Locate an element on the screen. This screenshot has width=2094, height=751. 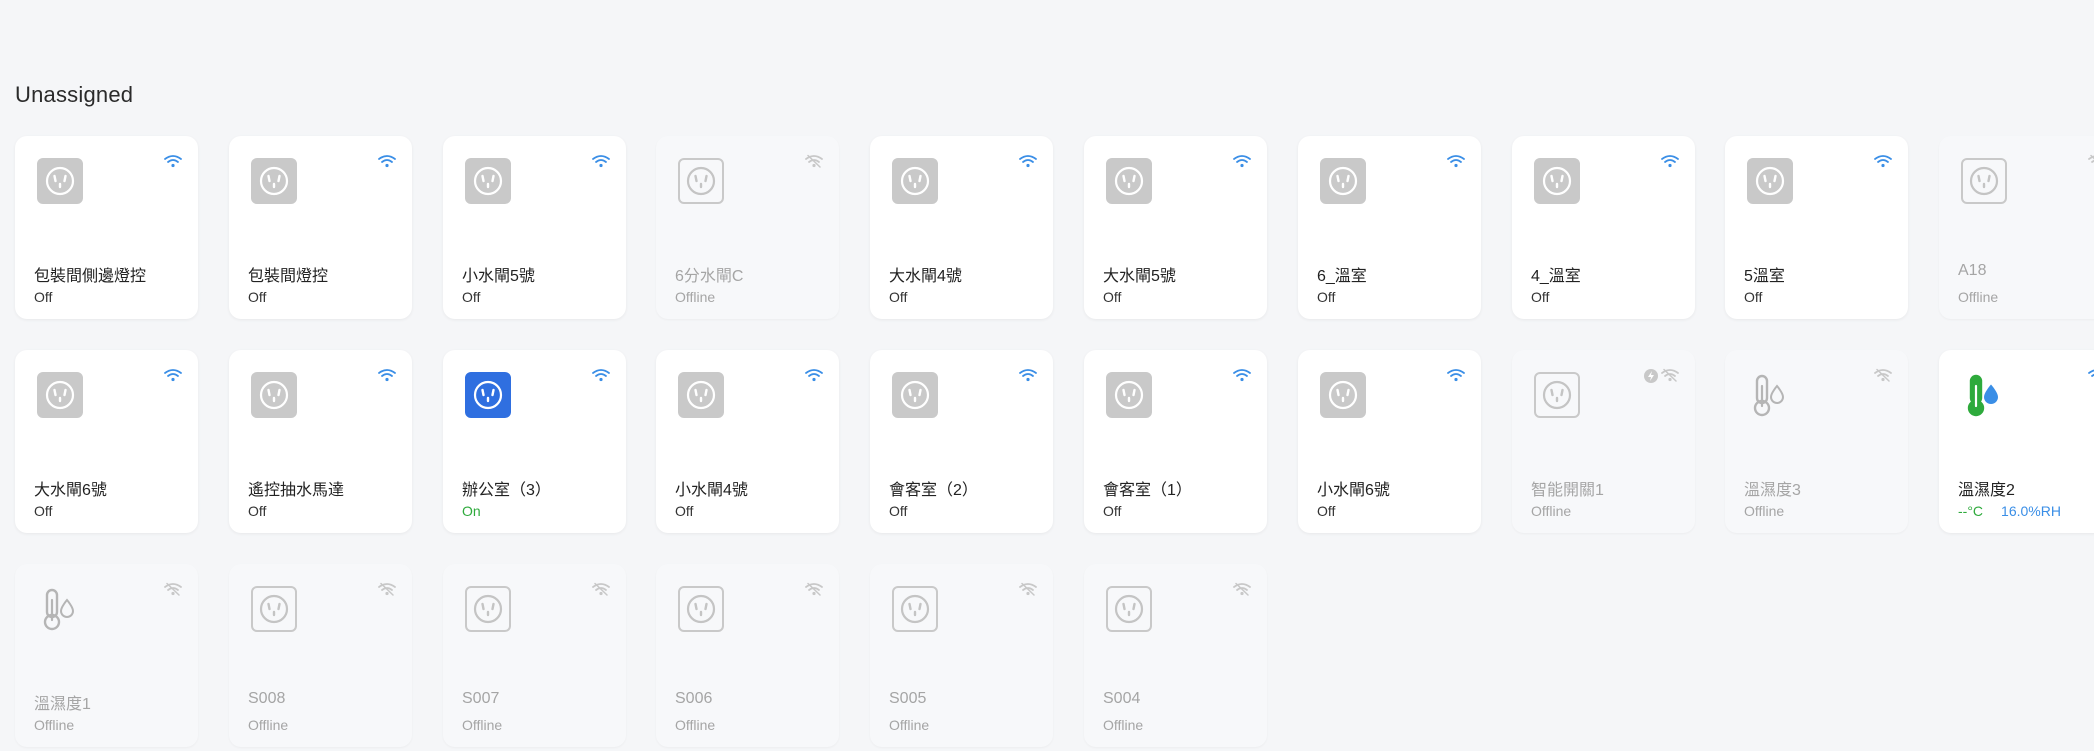
device-card: 6分水閘C Offline is located at coordinates (747, 227).